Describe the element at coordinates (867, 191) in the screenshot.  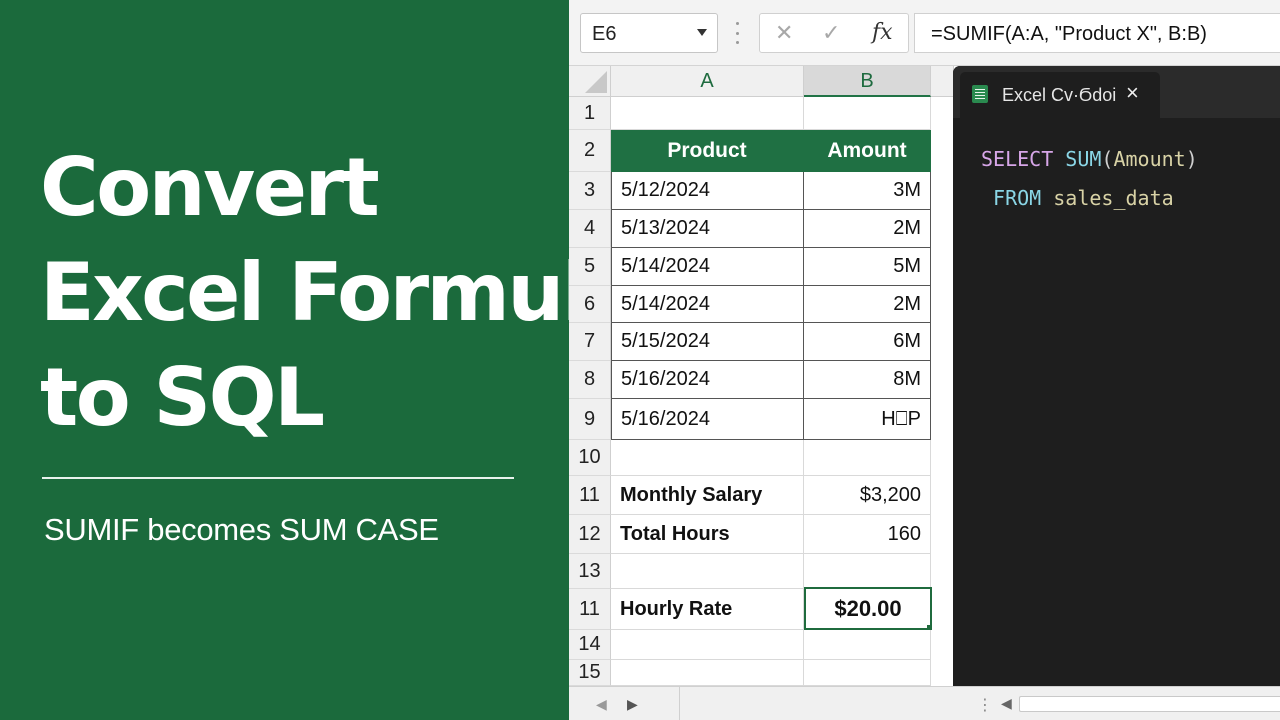
I see `table-cell-amount: 3M` at that location.